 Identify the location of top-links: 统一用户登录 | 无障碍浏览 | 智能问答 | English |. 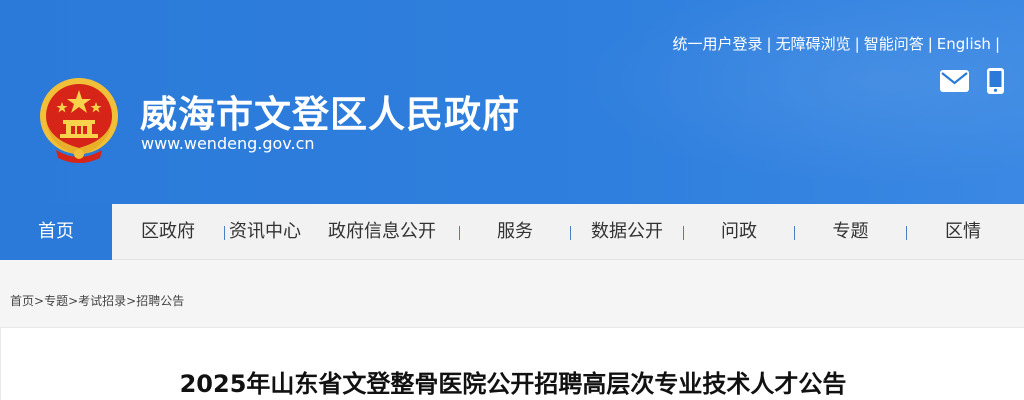
(838, 43).